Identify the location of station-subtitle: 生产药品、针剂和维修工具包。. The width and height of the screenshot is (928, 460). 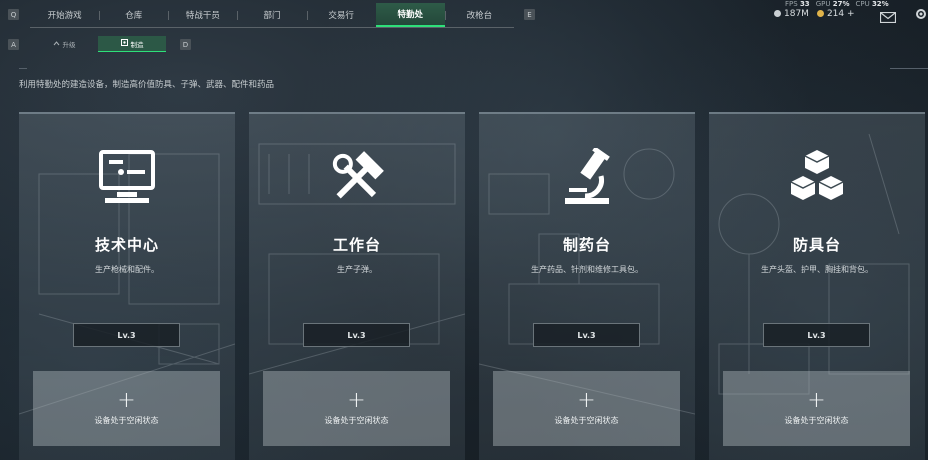
(587, 269).